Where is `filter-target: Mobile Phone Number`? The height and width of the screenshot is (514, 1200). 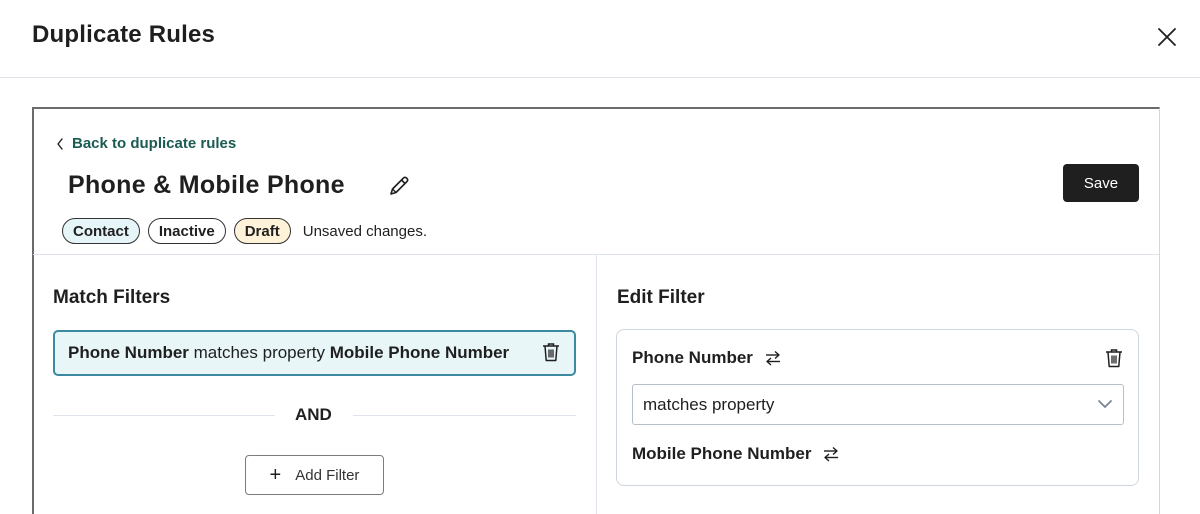
filter-target: Mobile Phone Number is located at coordinates (419, 352).